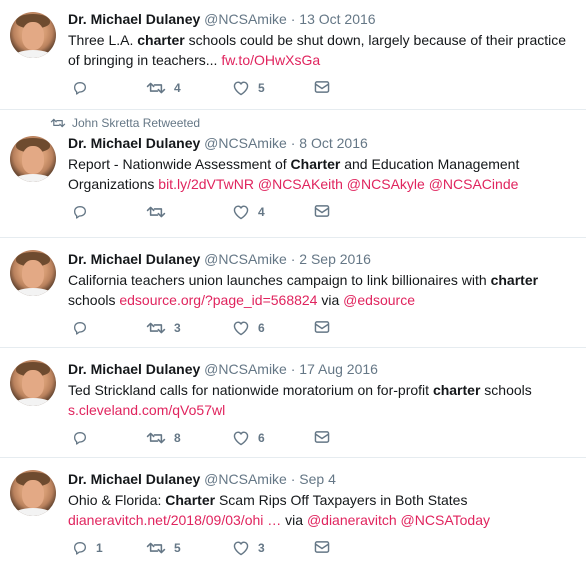 Image resolution: width=586 pixels, height=570 pixels. I want to click on like-button: 3, so click(248, 548).